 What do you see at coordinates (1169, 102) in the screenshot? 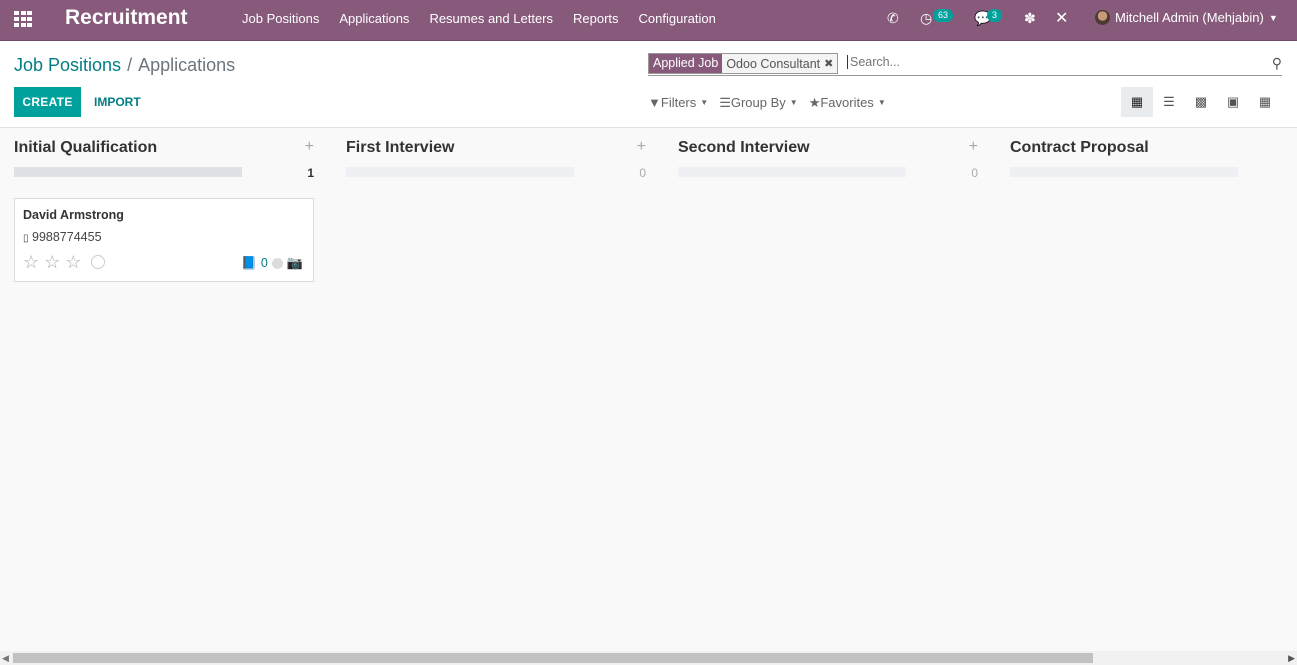
I see `list-view-button: ☰` at bounding box center [1169, 102].